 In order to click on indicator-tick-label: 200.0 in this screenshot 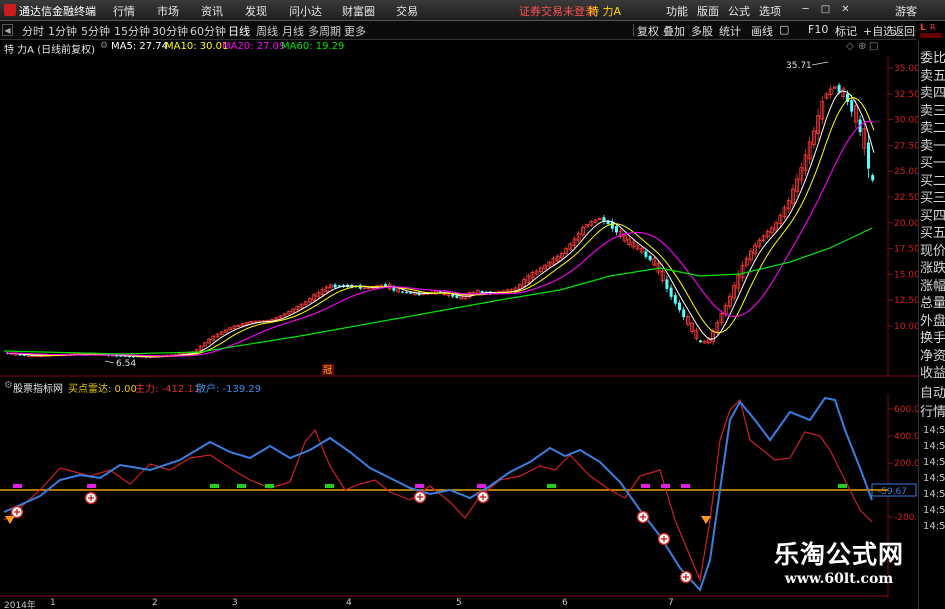, I will do `click(906, 464)`.